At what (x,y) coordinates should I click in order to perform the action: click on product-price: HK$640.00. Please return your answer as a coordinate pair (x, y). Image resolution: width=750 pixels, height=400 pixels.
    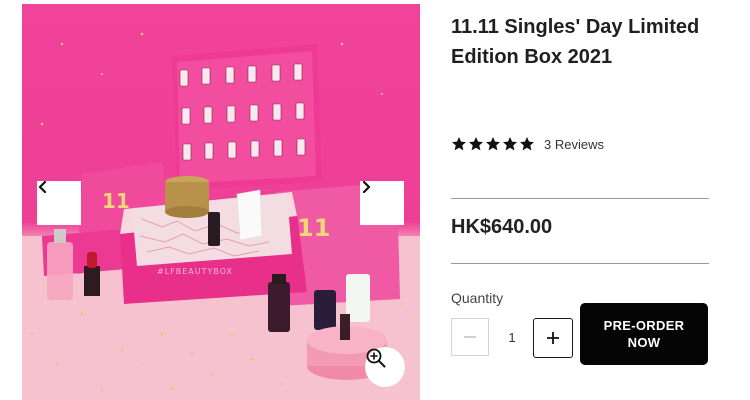
    Looking at the image, I should click on (502, 227).